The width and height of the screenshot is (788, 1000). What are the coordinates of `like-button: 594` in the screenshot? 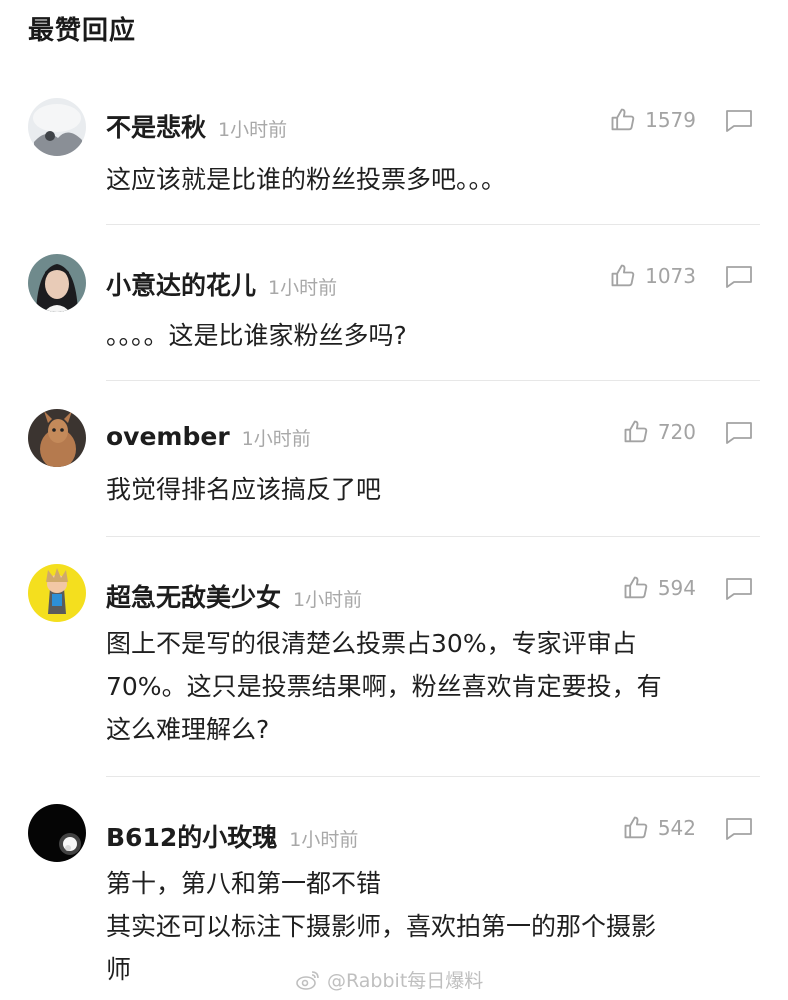 It's located at (659, 588).